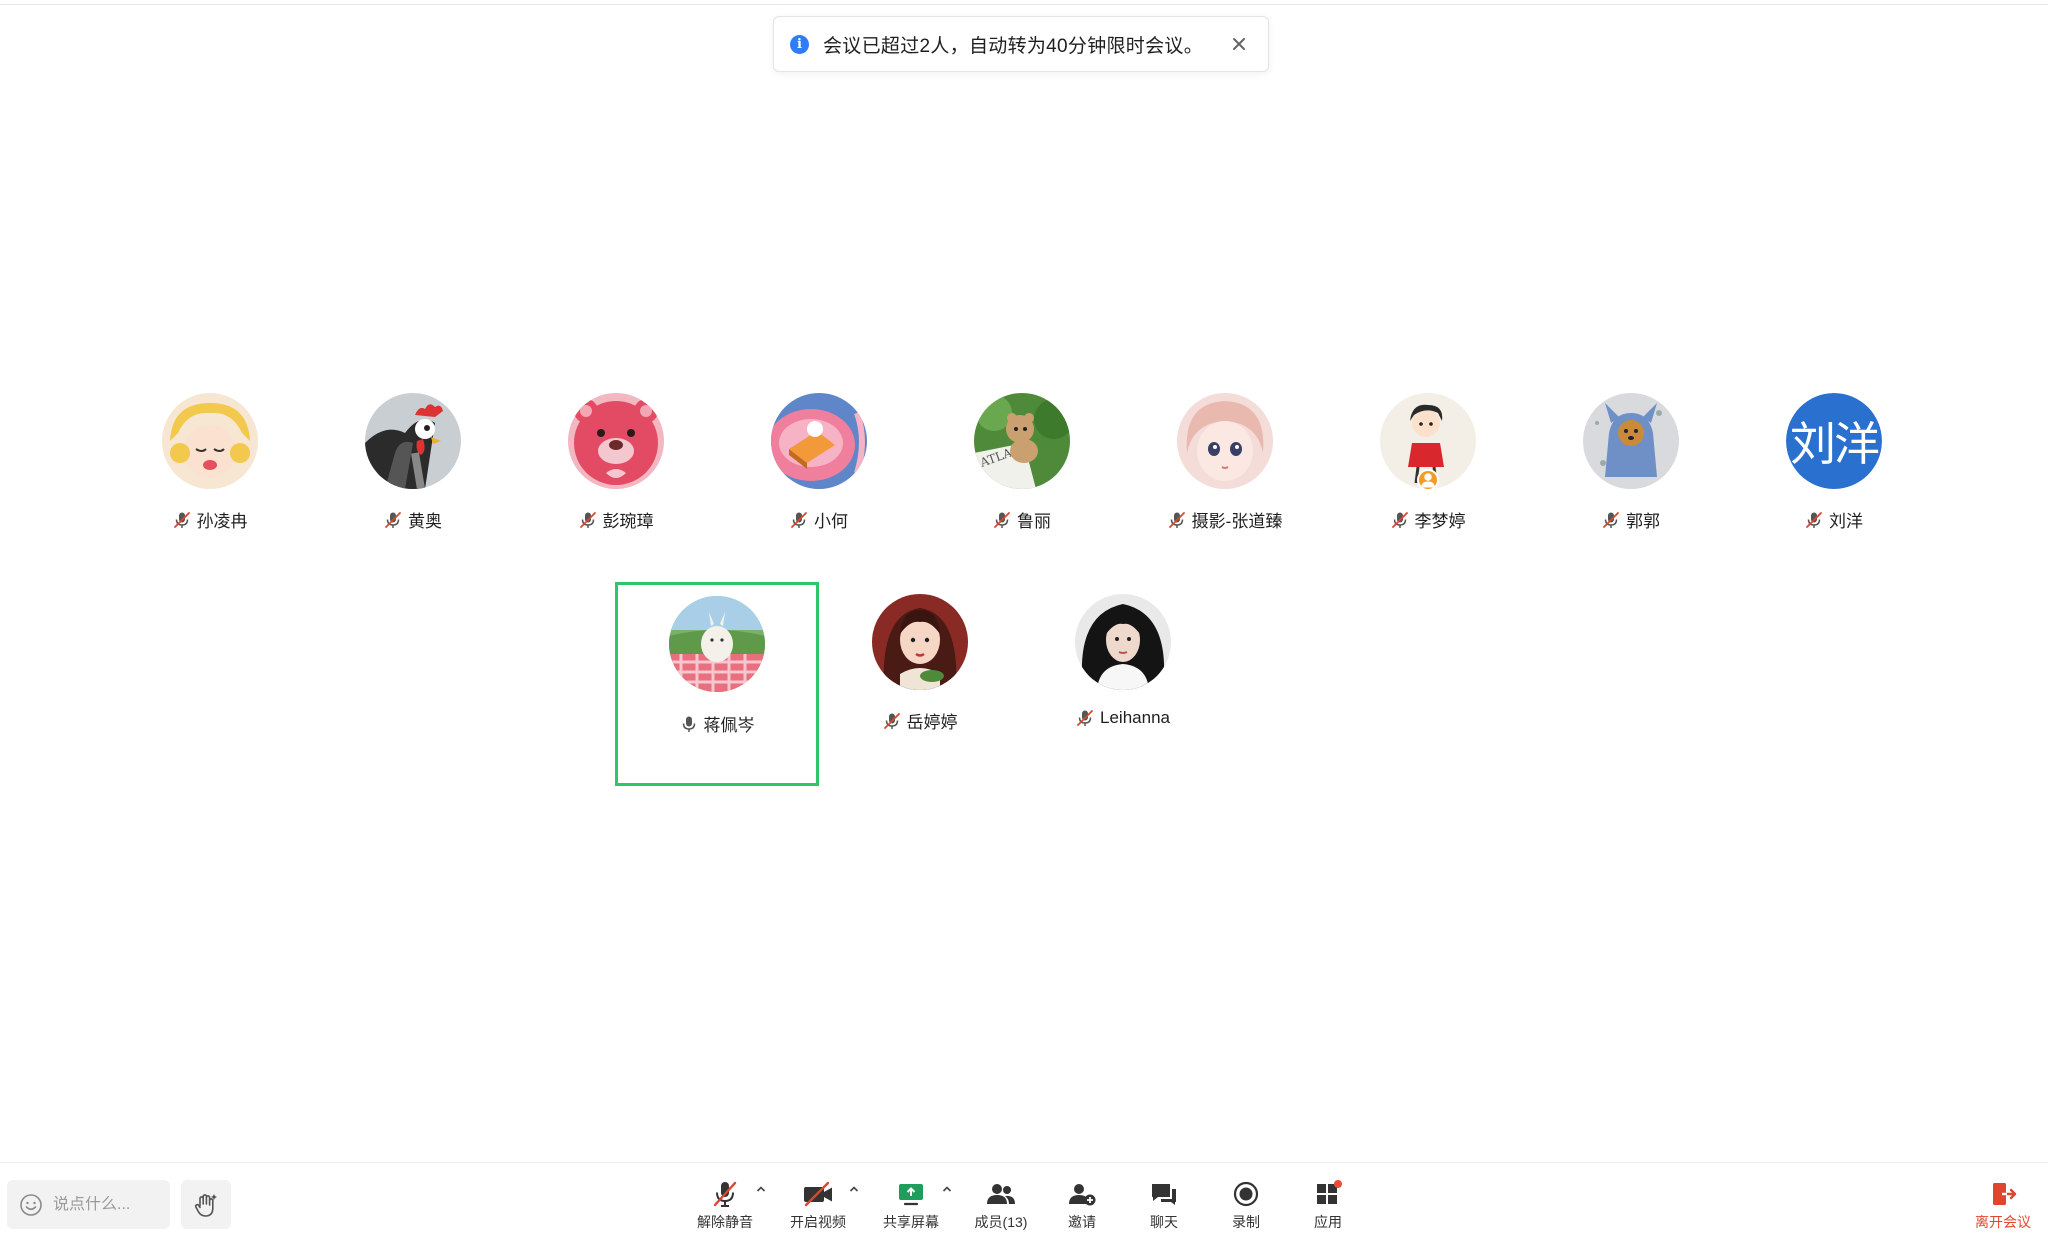 This screenshot has width=2048, height=1246. I want to click on share-screen-button: 共享屏幕, so click(911, 1208).